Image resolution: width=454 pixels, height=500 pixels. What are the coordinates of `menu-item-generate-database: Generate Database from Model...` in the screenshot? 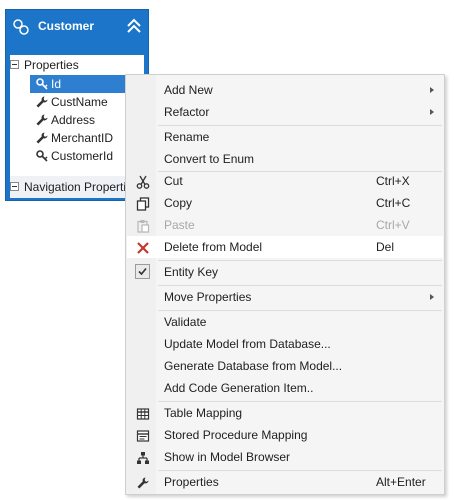 It's located at (285, 366).